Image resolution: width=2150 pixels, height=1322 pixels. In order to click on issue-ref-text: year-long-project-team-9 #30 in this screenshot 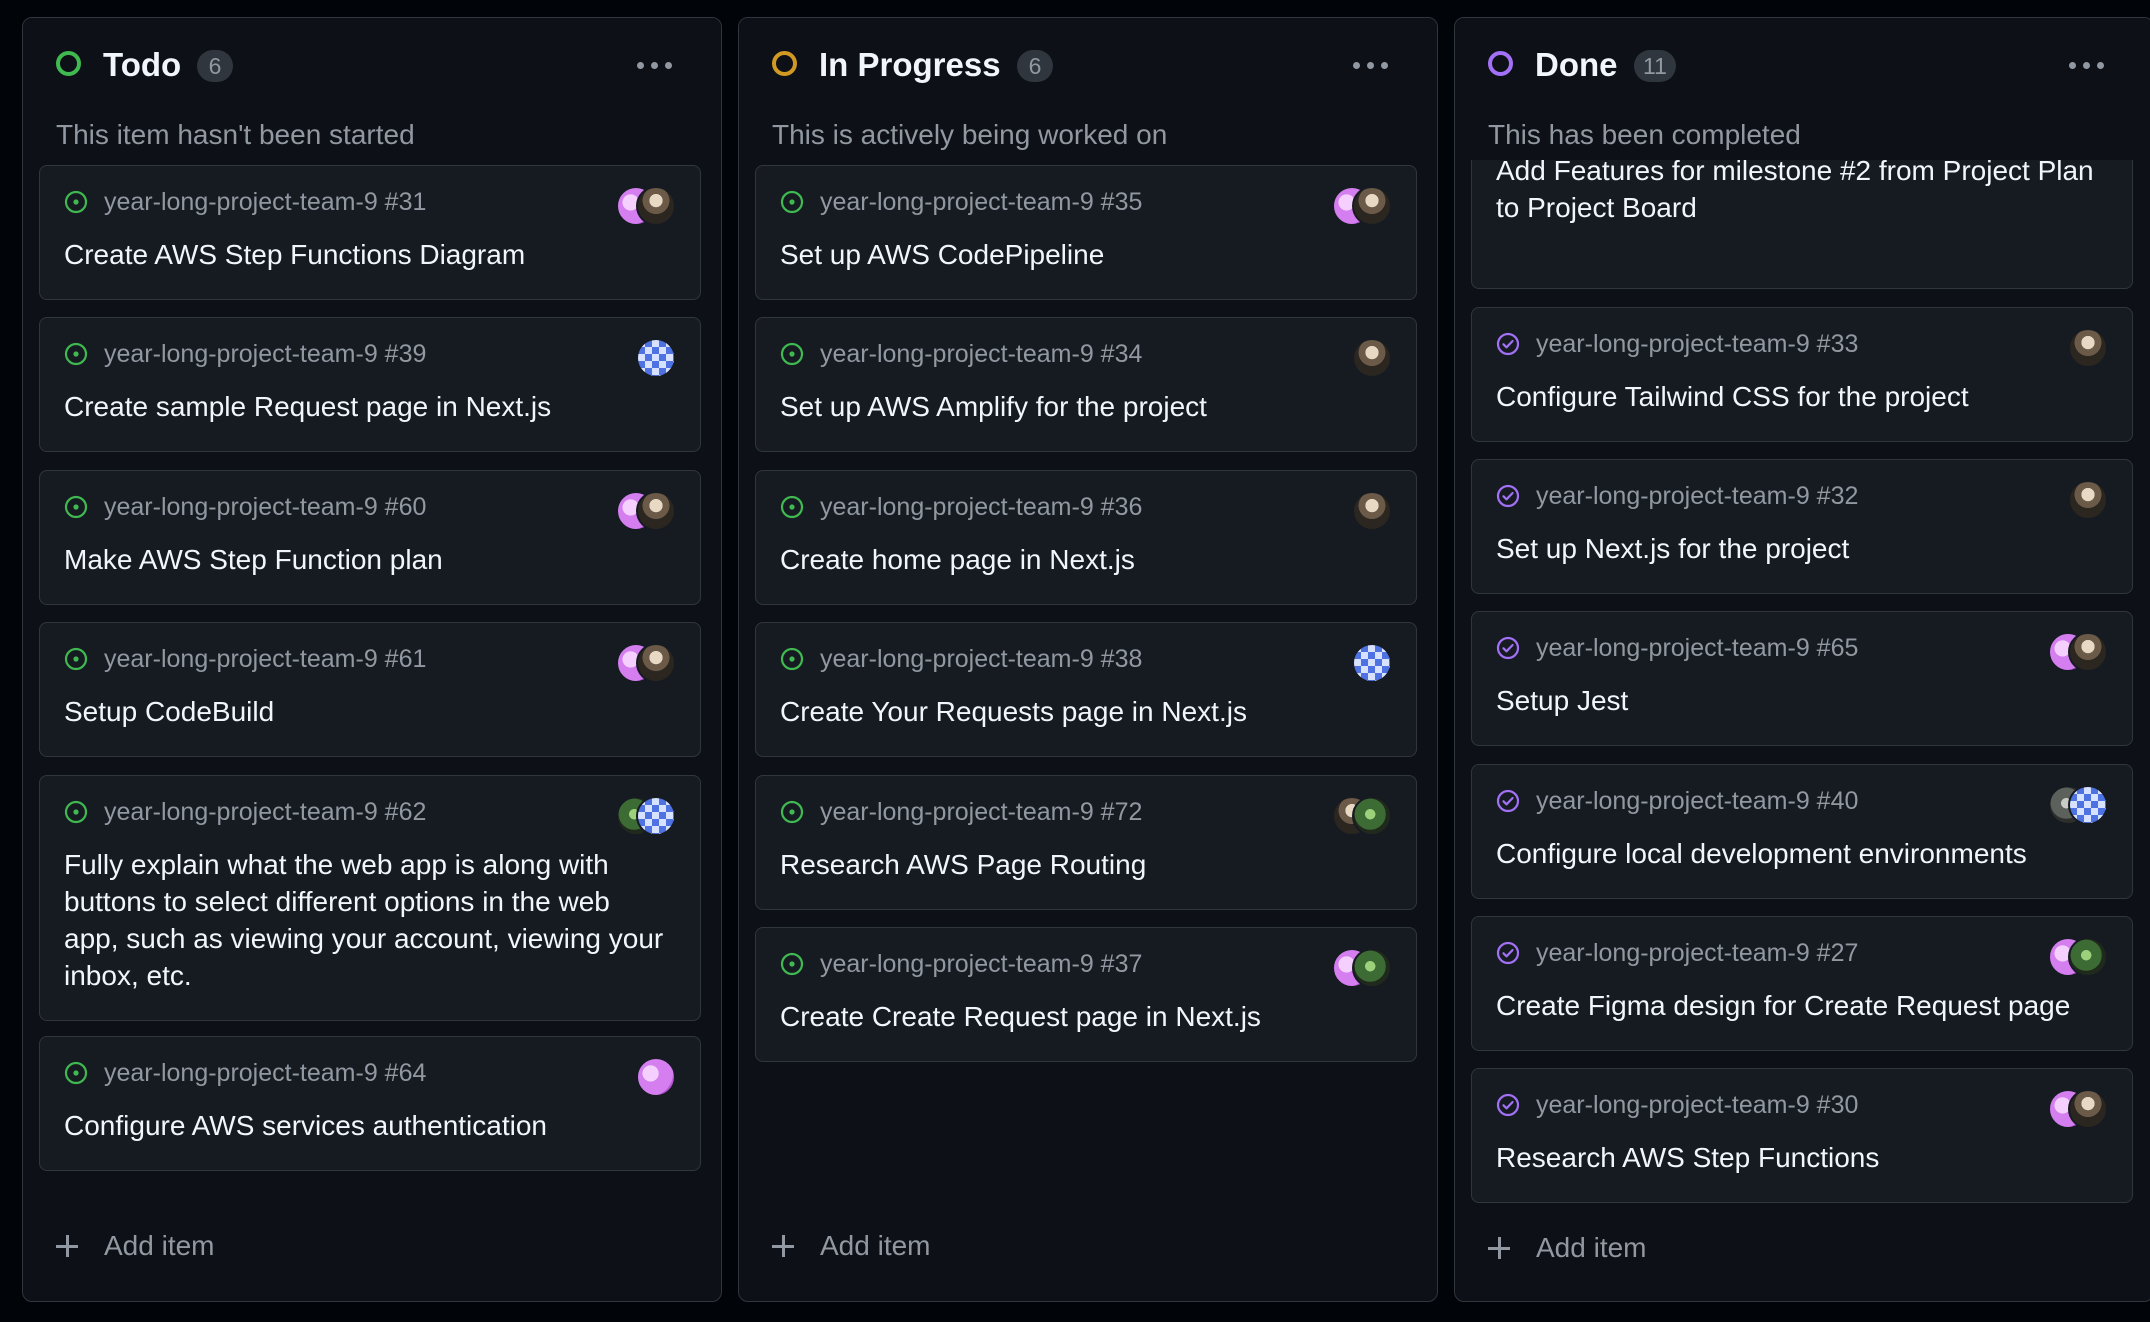, I will do `click(1697, 1105)`.